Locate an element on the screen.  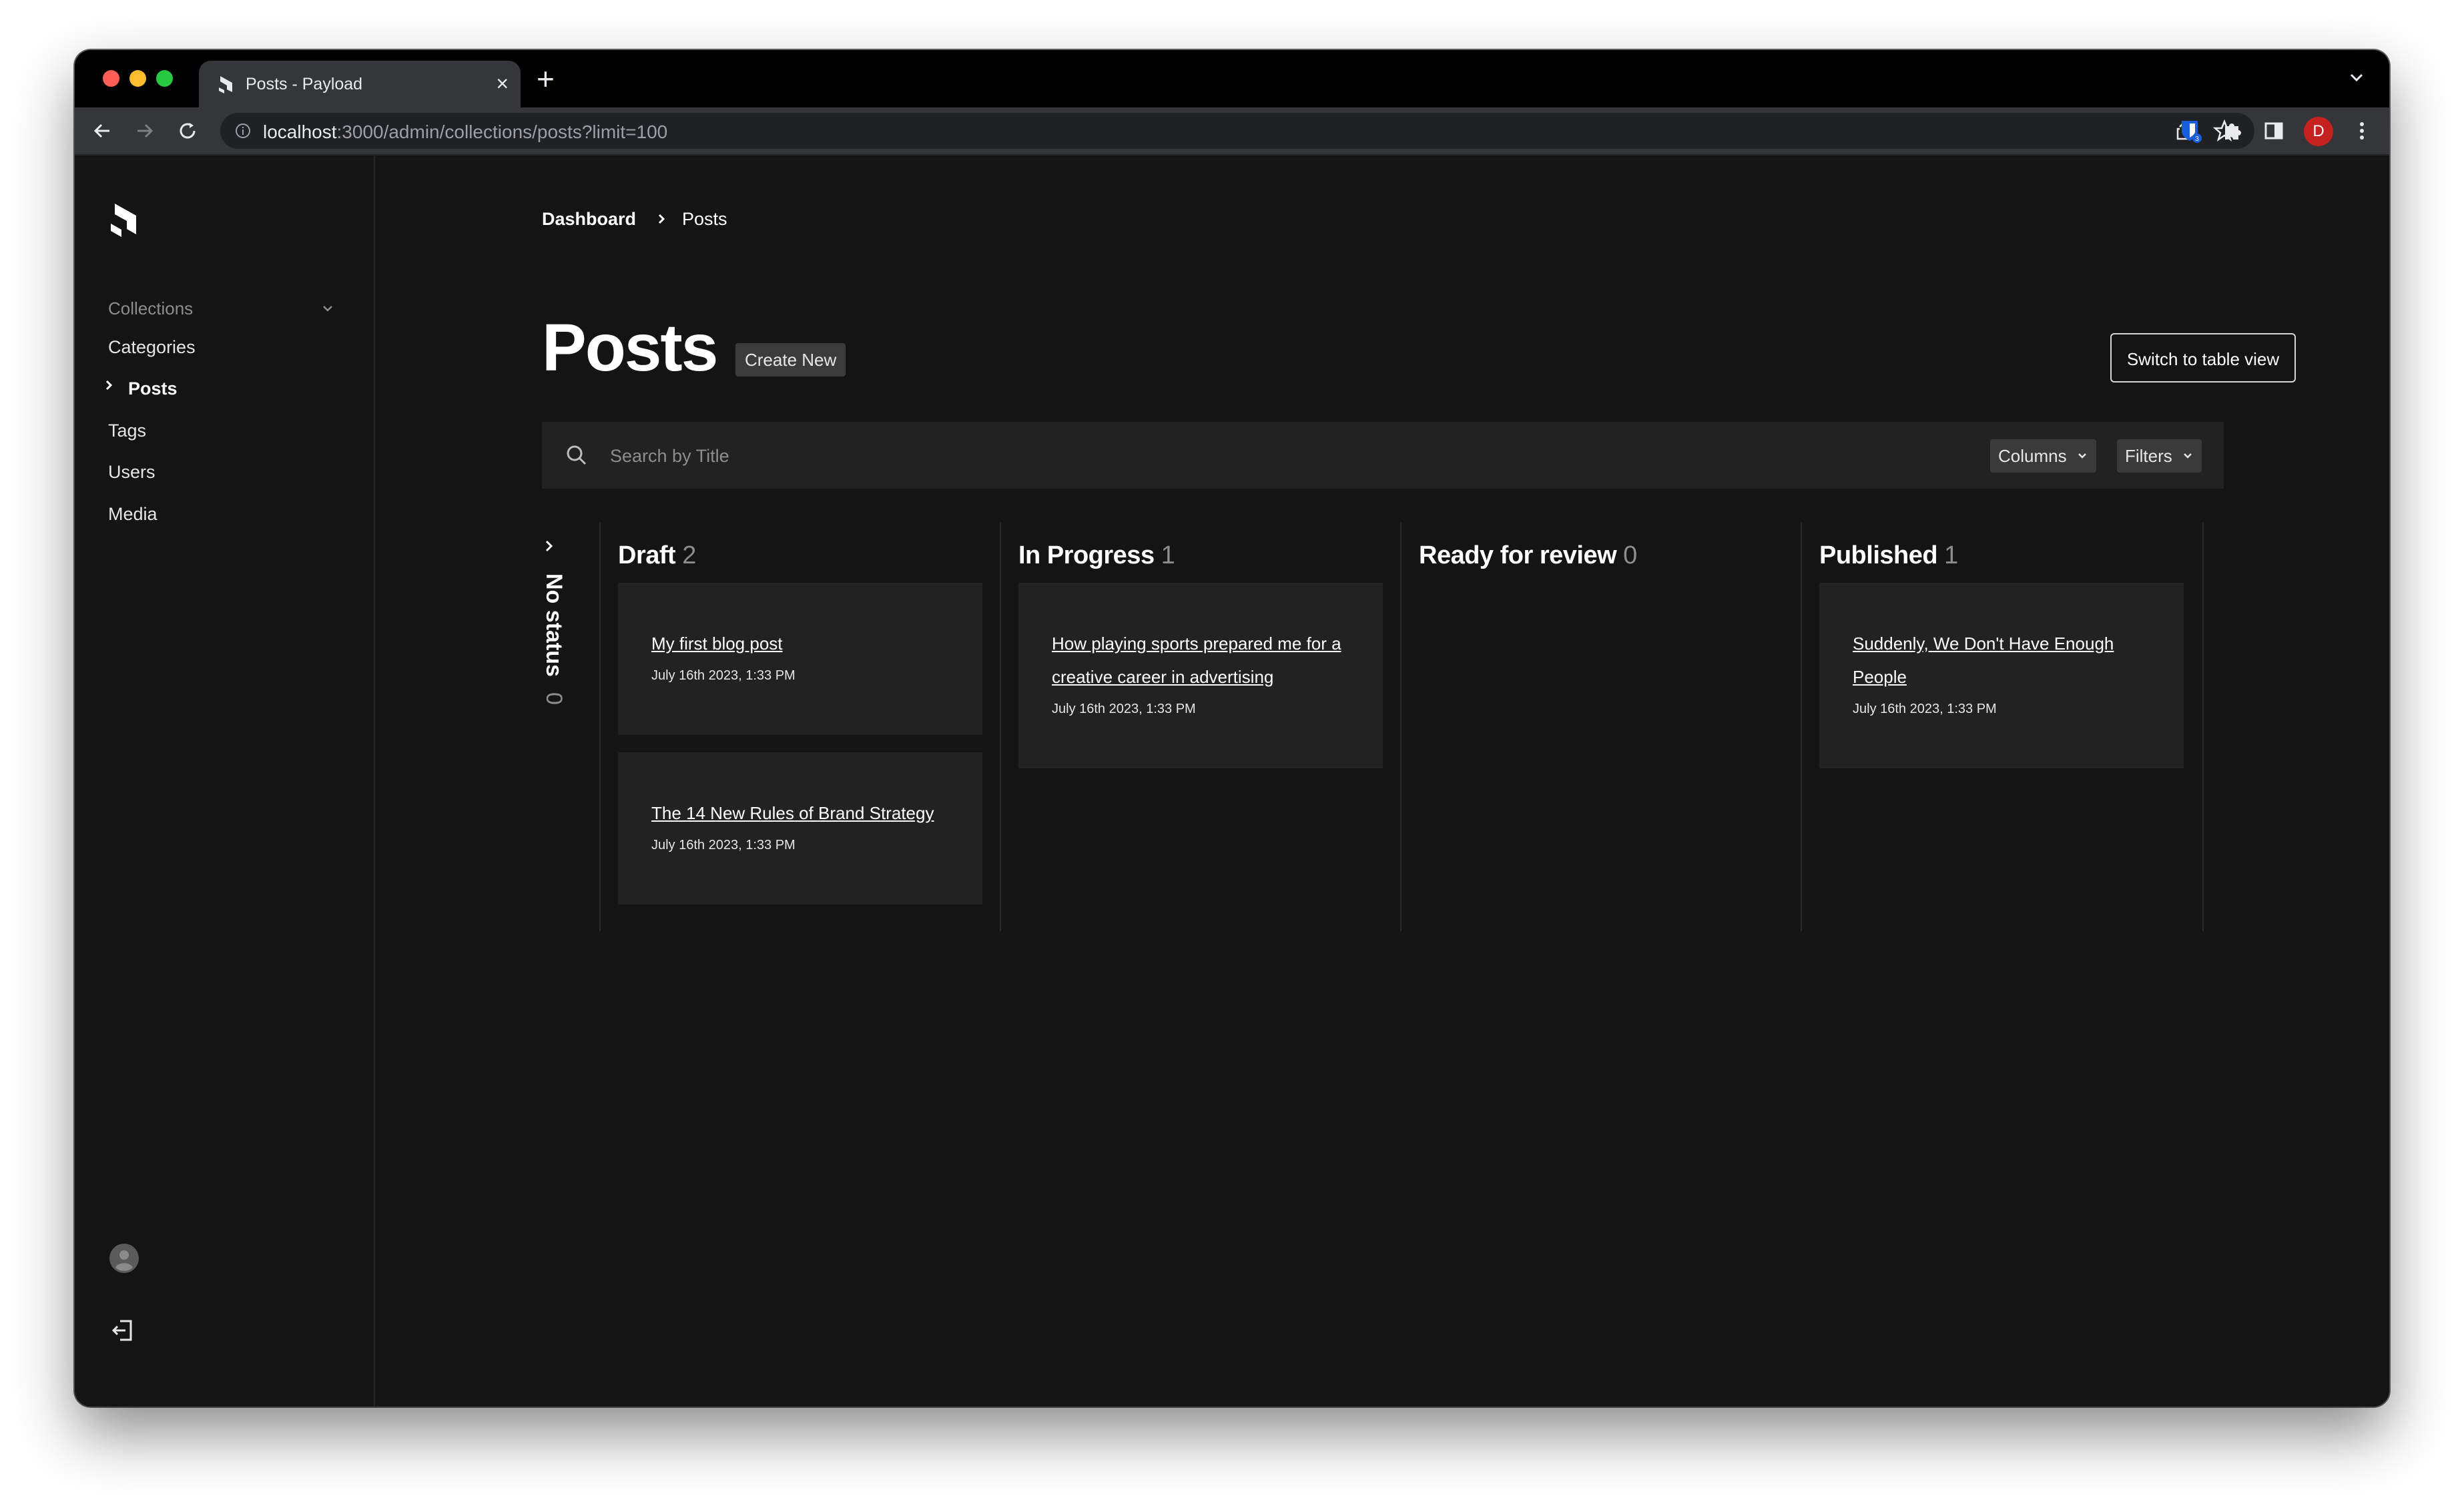
no-status-count: 0 is located at coordinates (554, 699).